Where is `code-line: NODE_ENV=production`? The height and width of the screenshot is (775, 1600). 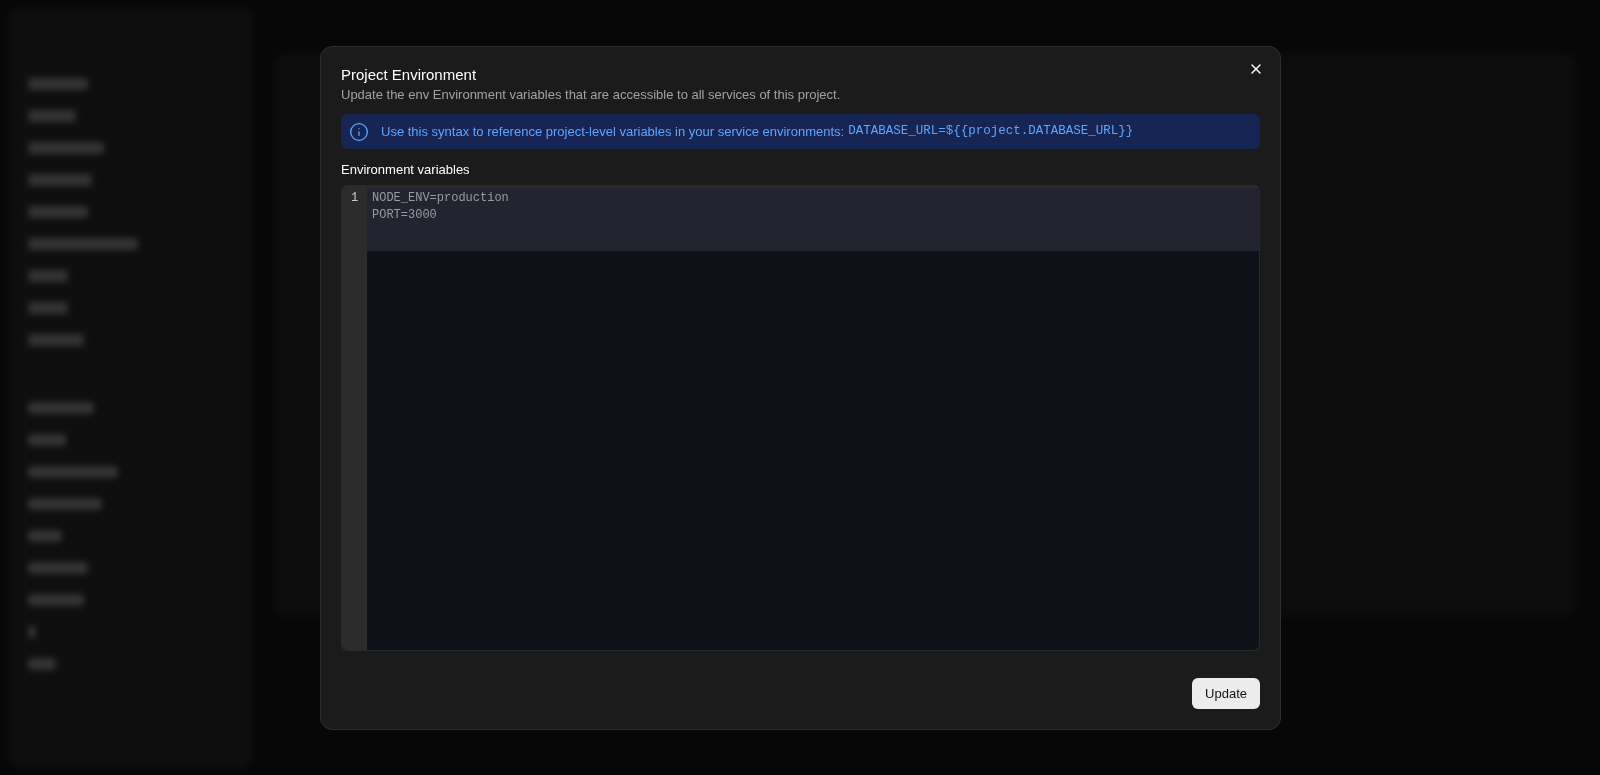 code-line: NODE_ENV=production is located at coordinates (441, 198).